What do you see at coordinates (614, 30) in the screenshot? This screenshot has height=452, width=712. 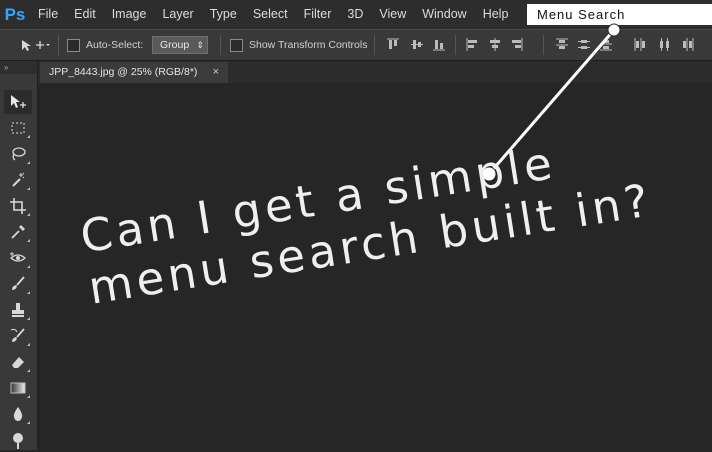 I see `pointer-start-dot` at bounding box center [614, 30].